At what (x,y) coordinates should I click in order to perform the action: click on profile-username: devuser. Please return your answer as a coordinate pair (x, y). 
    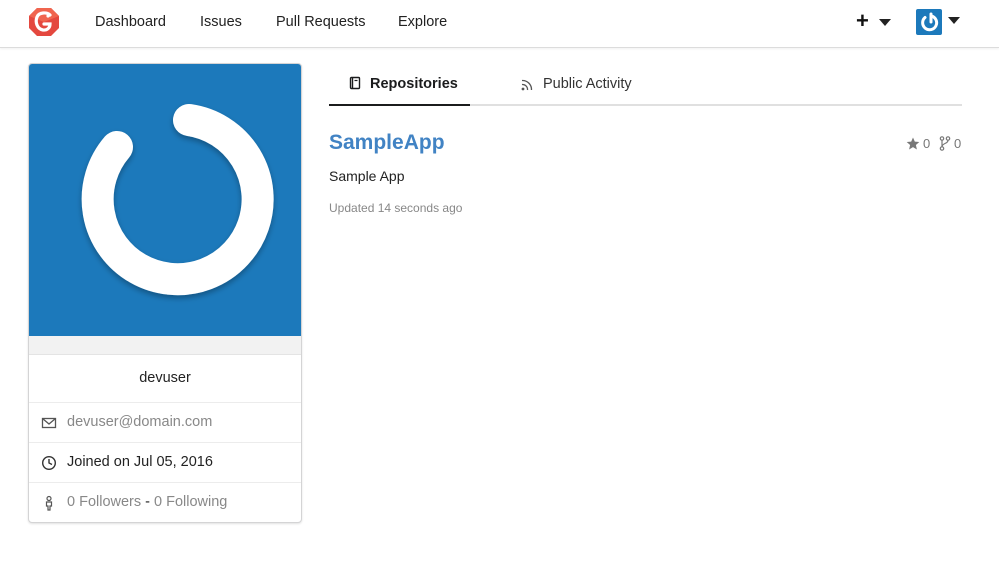
    Looking at the image, I should click on (165, 379).